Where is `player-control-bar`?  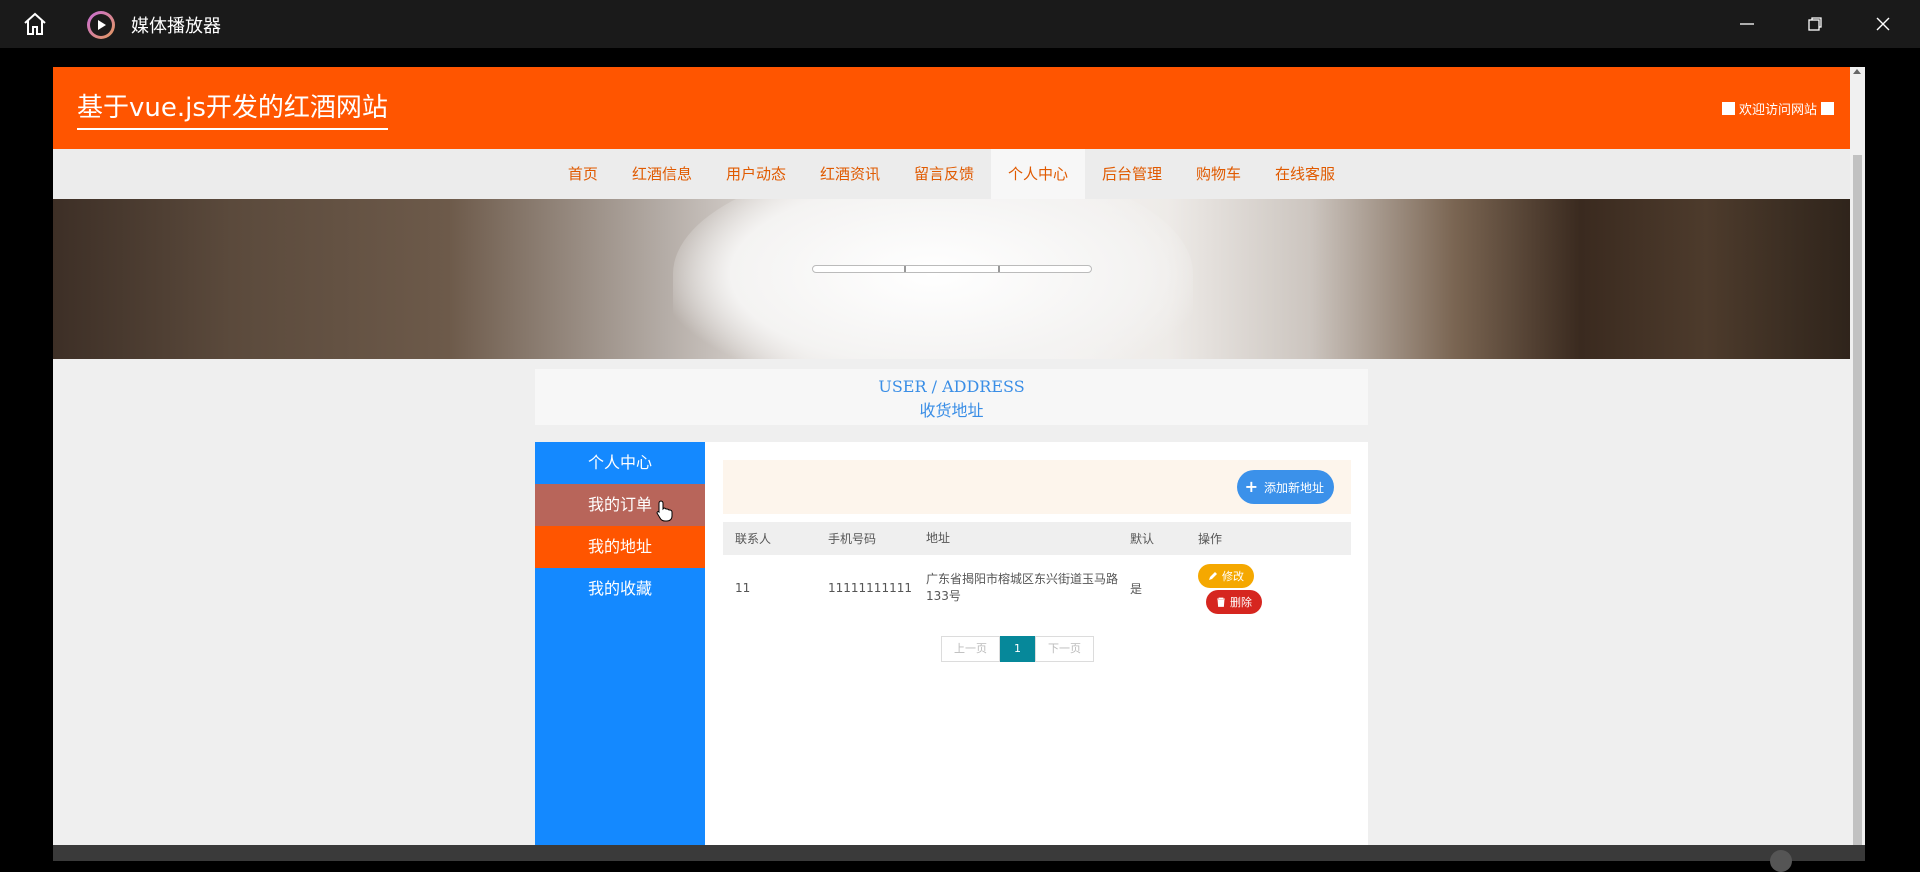
player-control-bar is located at coordinates (959, 858).